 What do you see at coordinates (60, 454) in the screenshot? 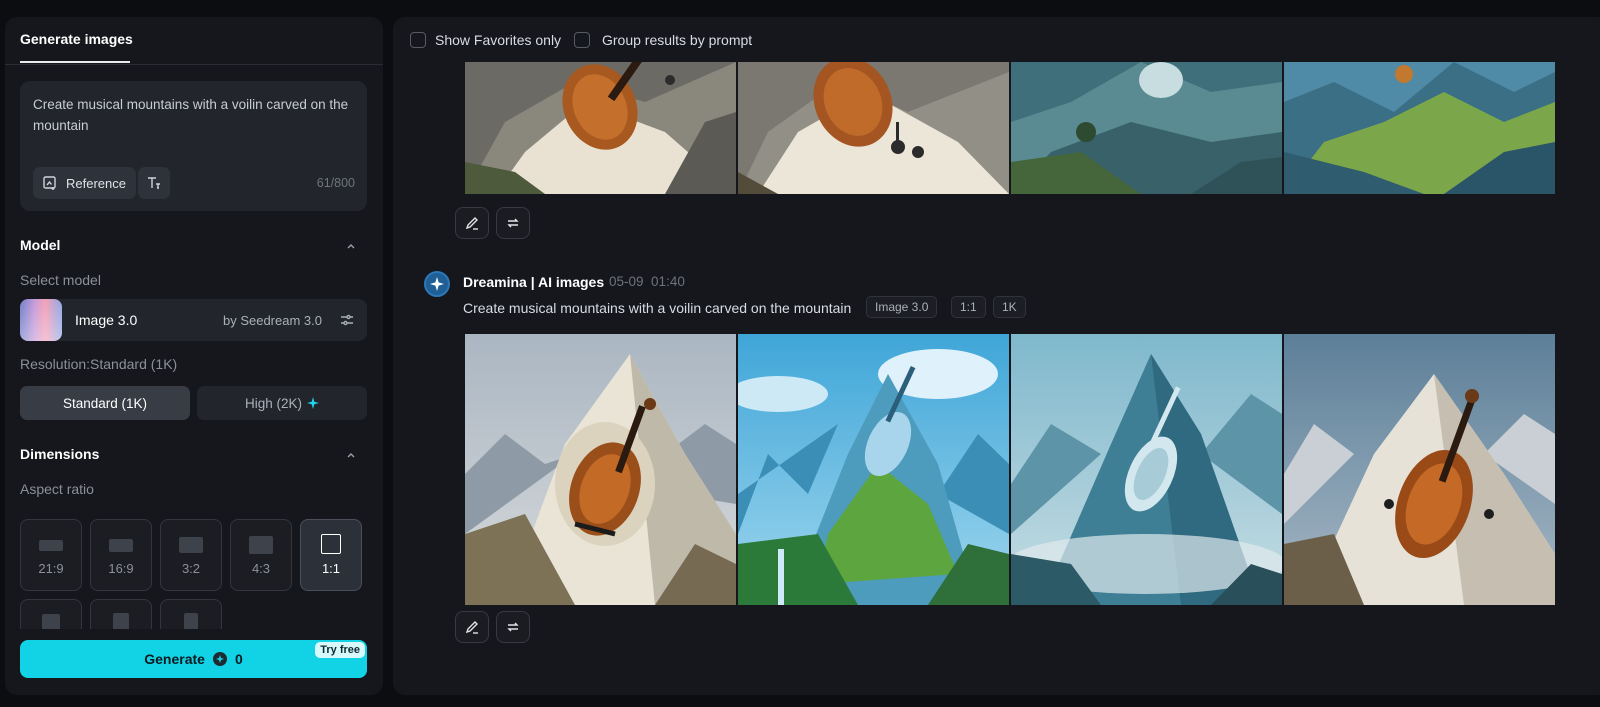
I see `dimensions-section-title: Dimensions` at bounding box center [60, 454].